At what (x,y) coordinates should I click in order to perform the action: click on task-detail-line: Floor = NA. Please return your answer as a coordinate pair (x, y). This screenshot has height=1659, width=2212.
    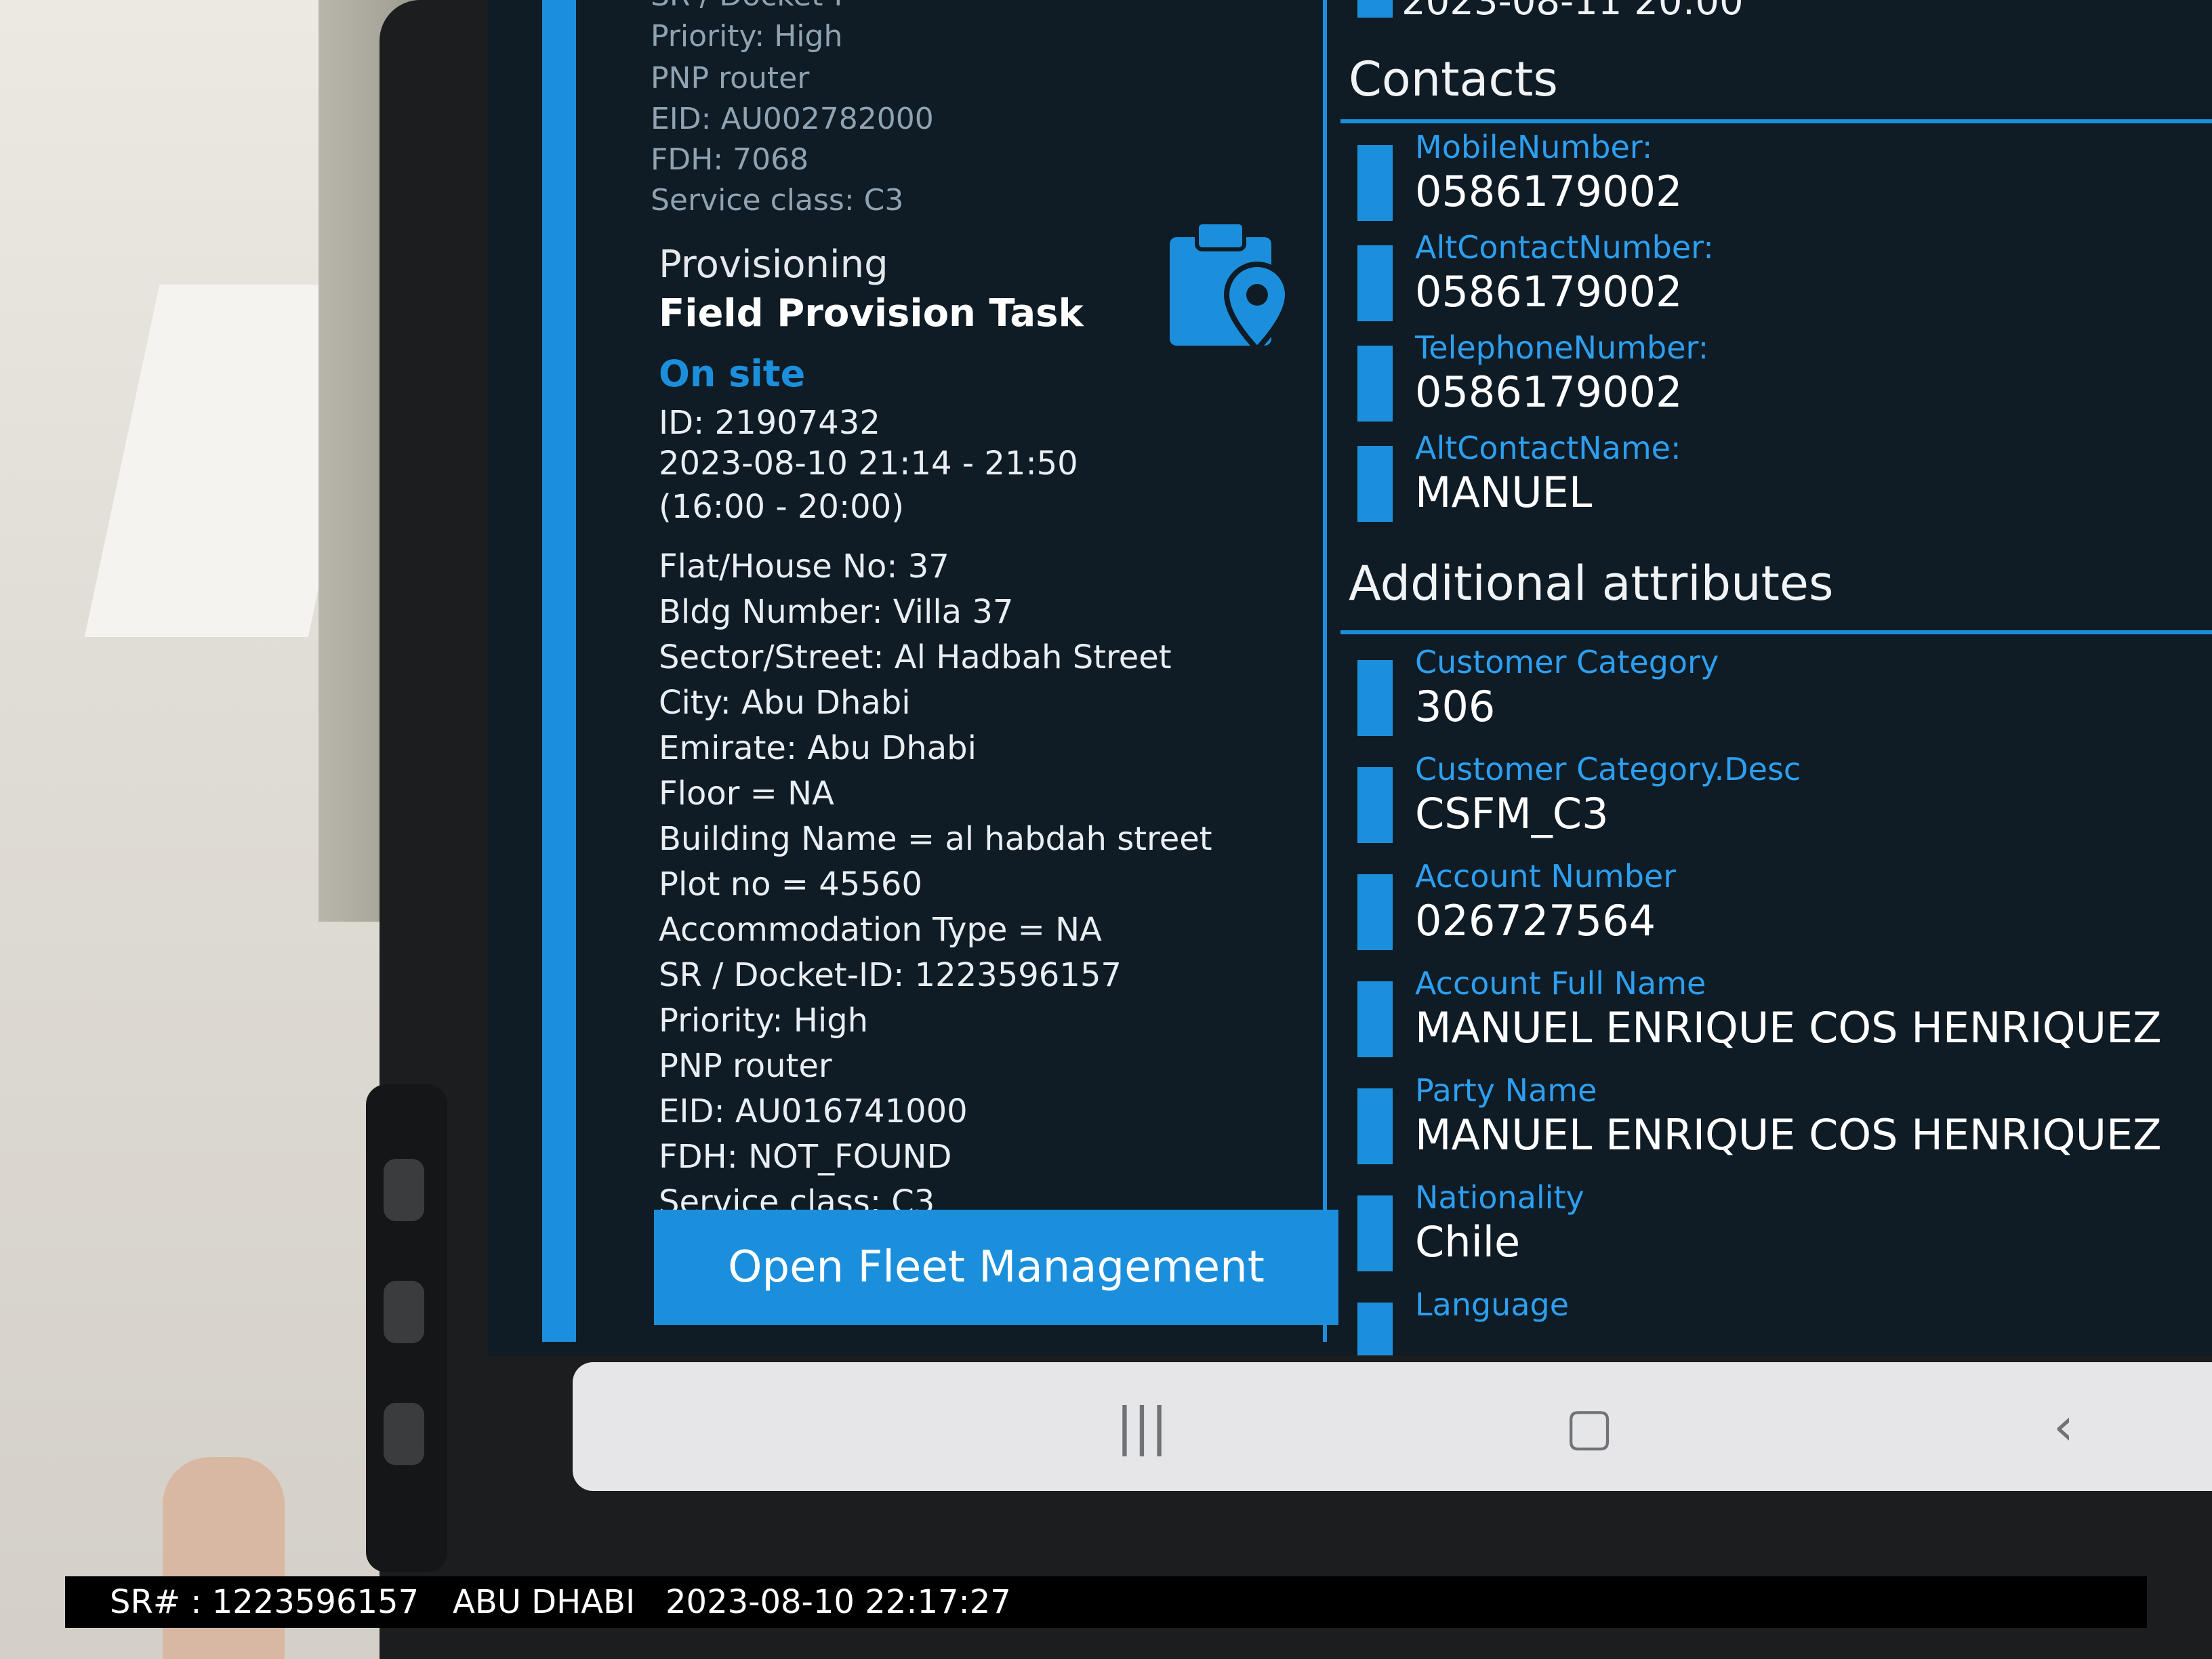
    Looking at the image, I should click on (746, 794).